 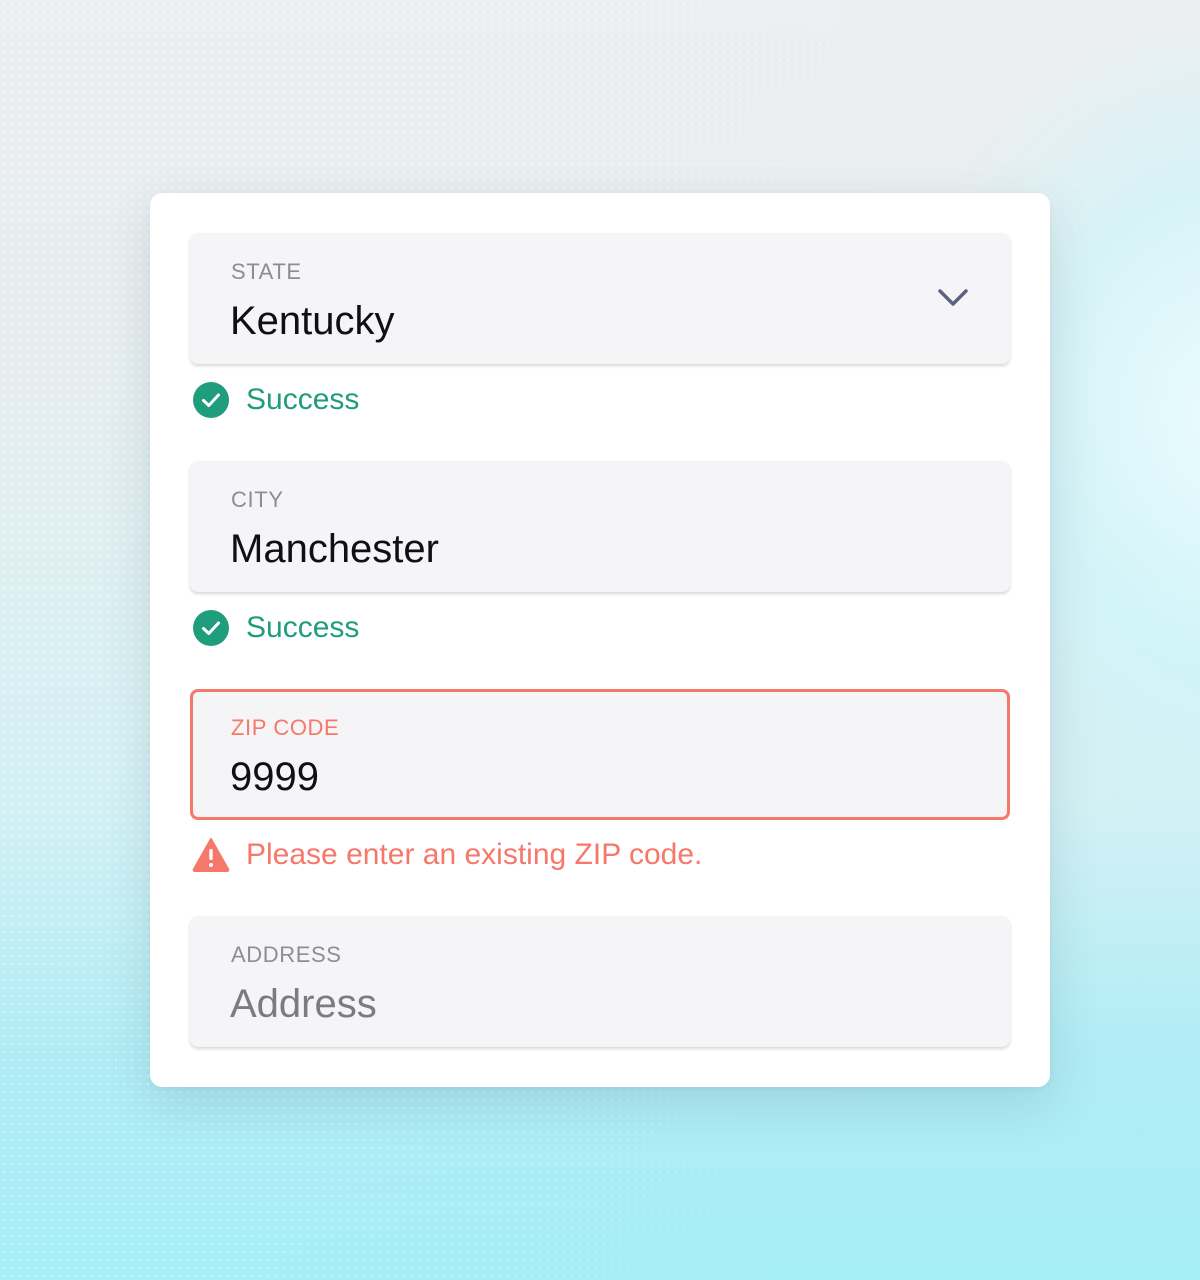 I want to click on city-input: Manchester, so click(x=334, y=549).